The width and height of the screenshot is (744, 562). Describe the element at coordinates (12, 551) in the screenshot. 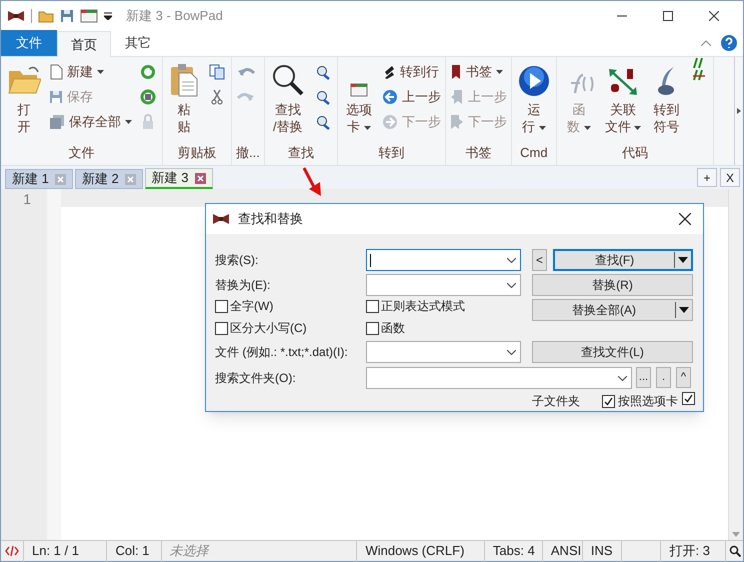

I see `code-icon` at that location.